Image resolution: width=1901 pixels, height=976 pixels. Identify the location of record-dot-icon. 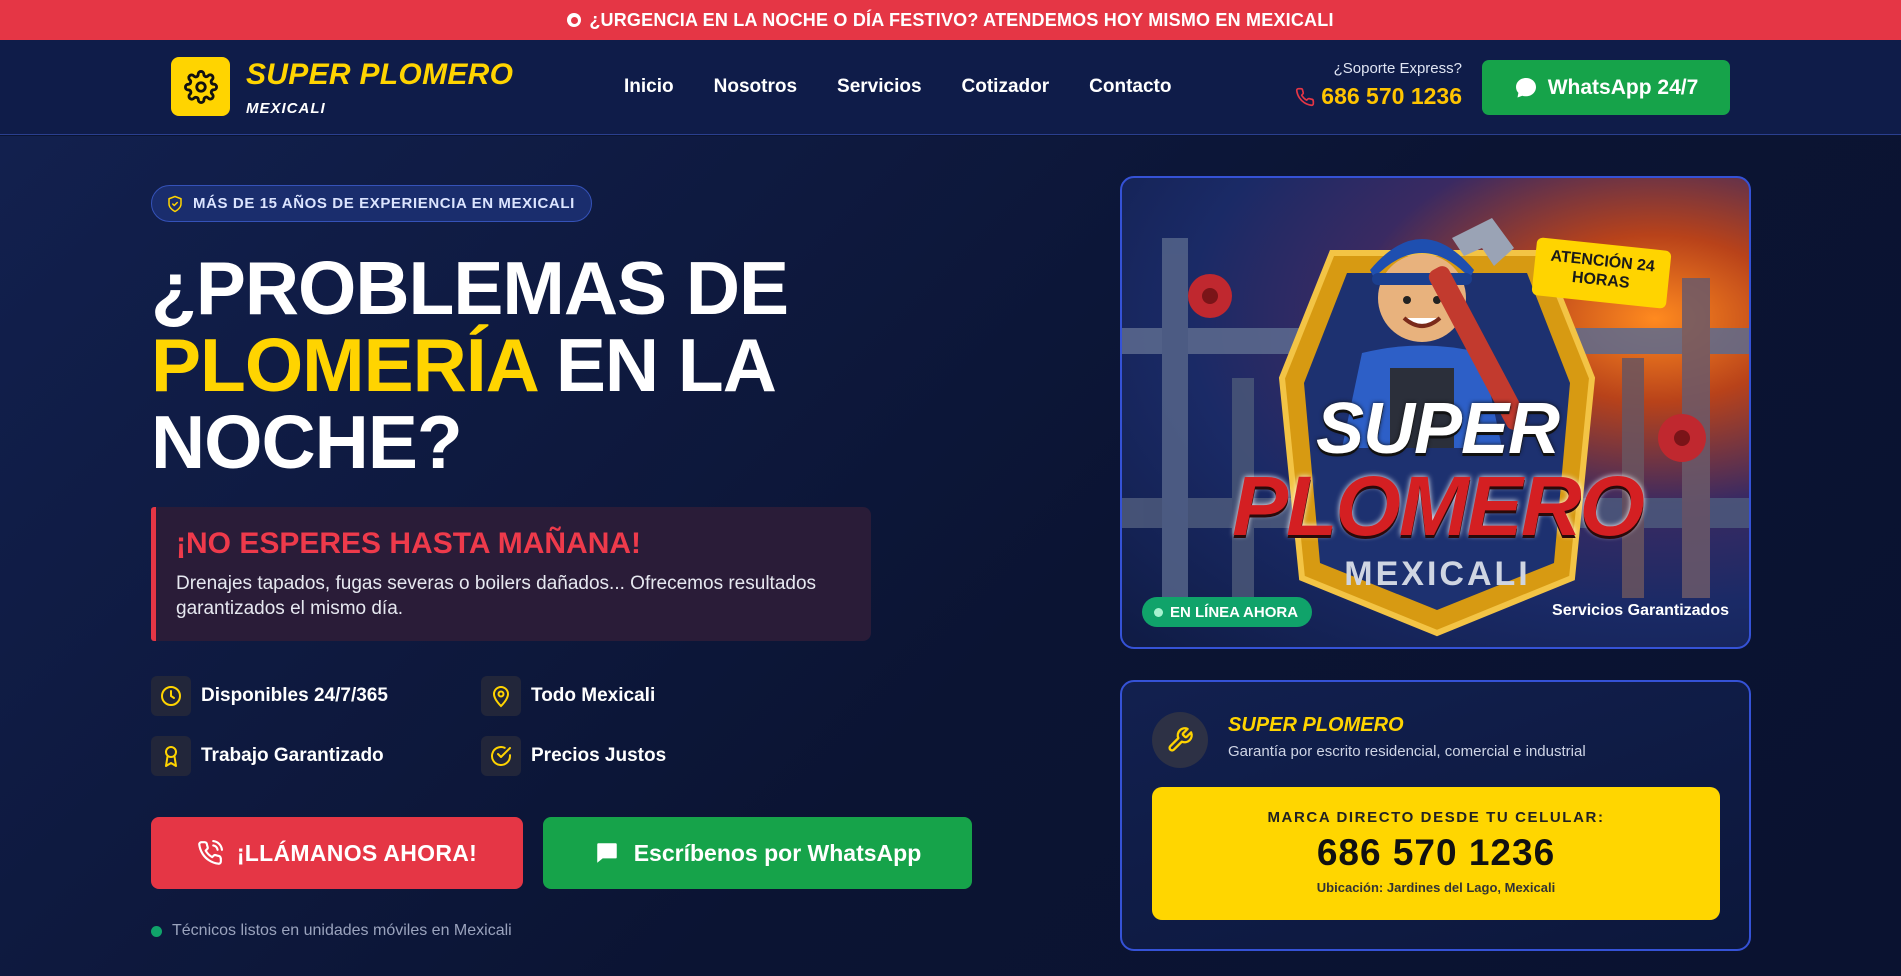
(574, 20).